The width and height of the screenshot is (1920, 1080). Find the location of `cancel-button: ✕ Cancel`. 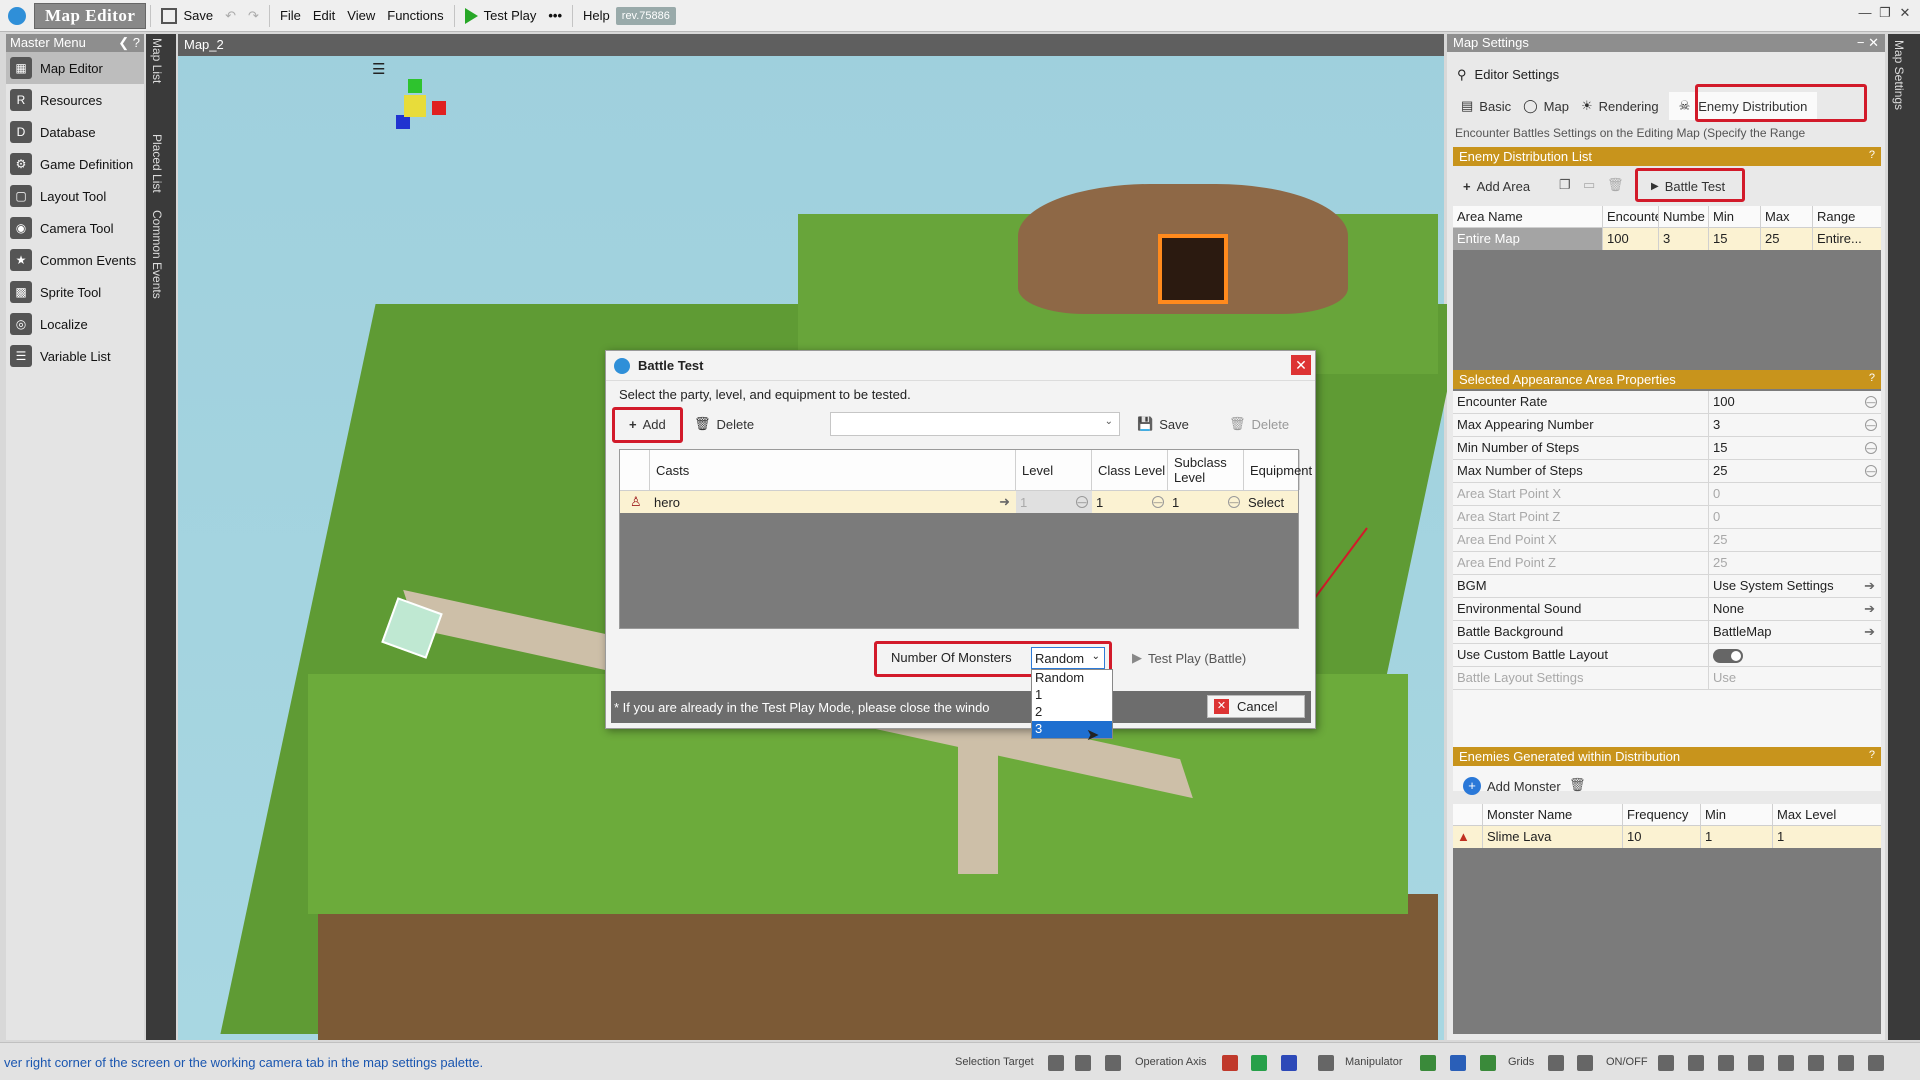

cancel-button: ✕ Cancel is located at coordinates (1256, 706).